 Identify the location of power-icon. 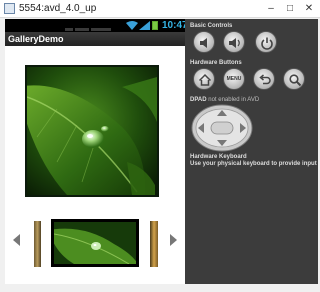
(267, 43).